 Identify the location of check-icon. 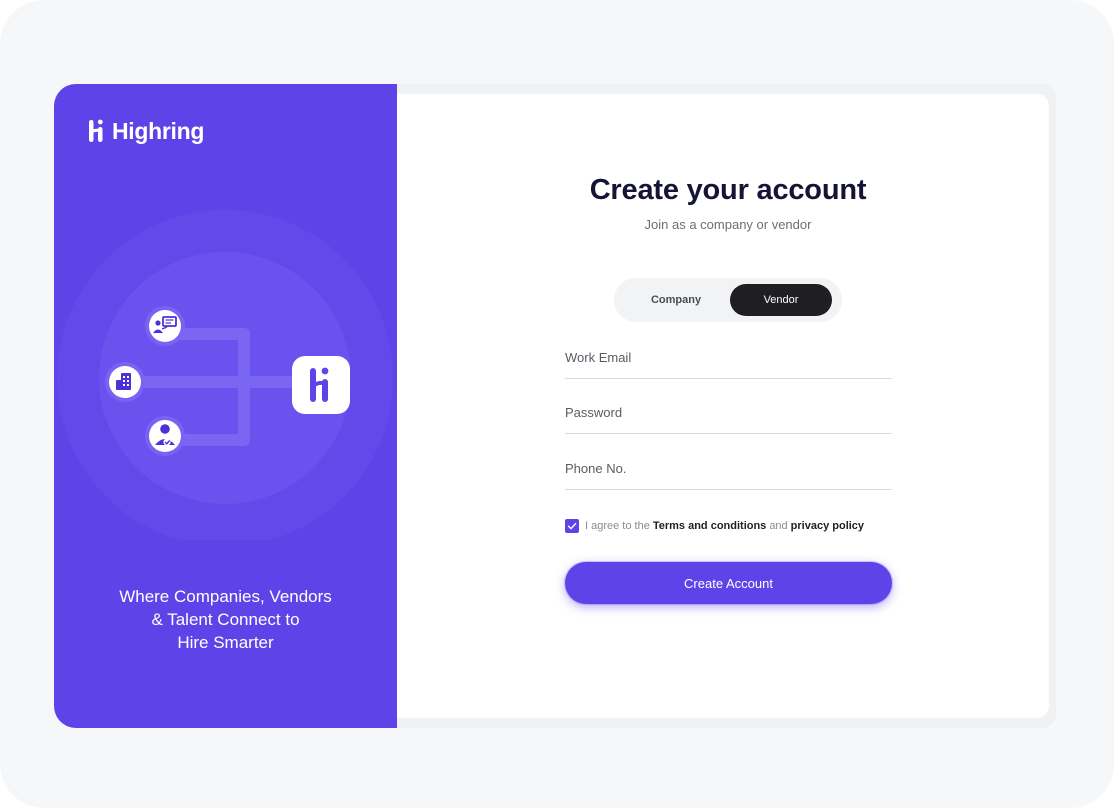
(572, 526).